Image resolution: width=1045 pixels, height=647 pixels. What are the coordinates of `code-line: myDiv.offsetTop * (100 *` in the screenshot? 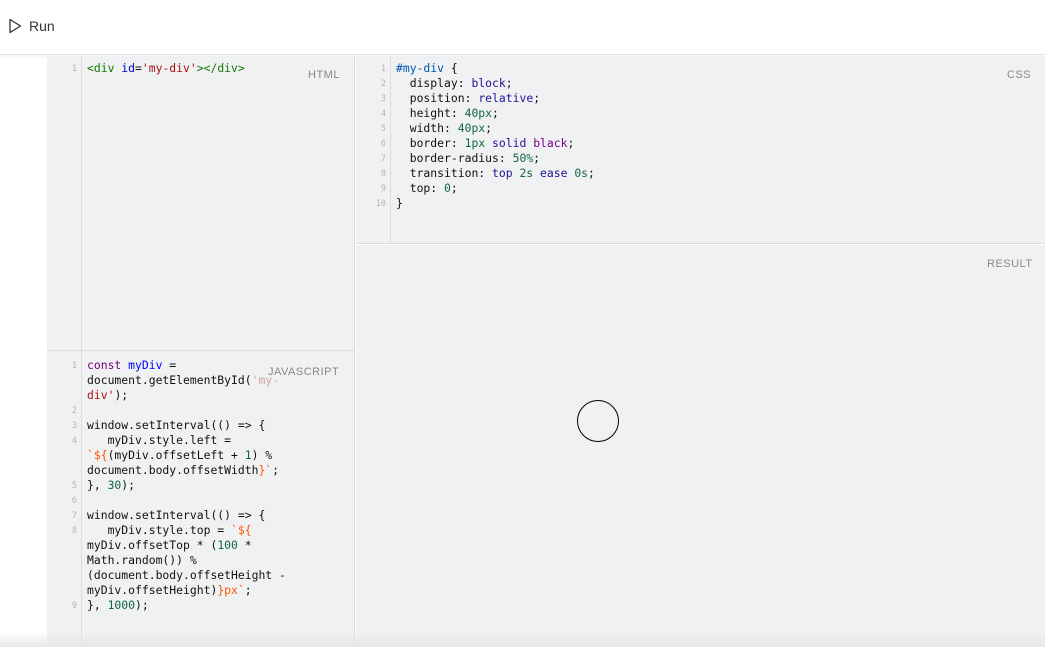 It's located at (169, 545).